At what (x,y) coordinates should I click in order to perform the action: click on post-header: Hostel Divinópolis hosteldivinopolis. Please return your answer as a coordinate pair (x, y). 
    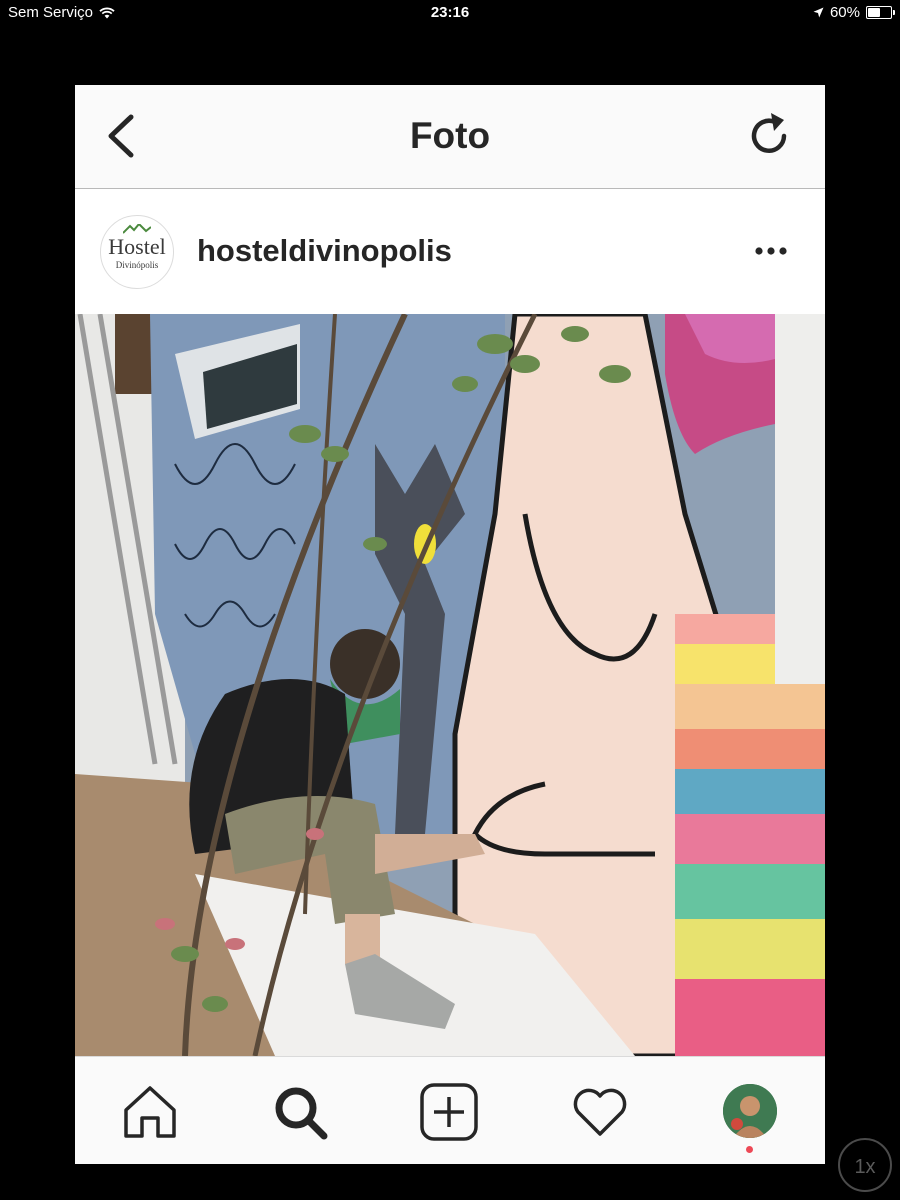
    Looking at the image, I should click on (450, 251).